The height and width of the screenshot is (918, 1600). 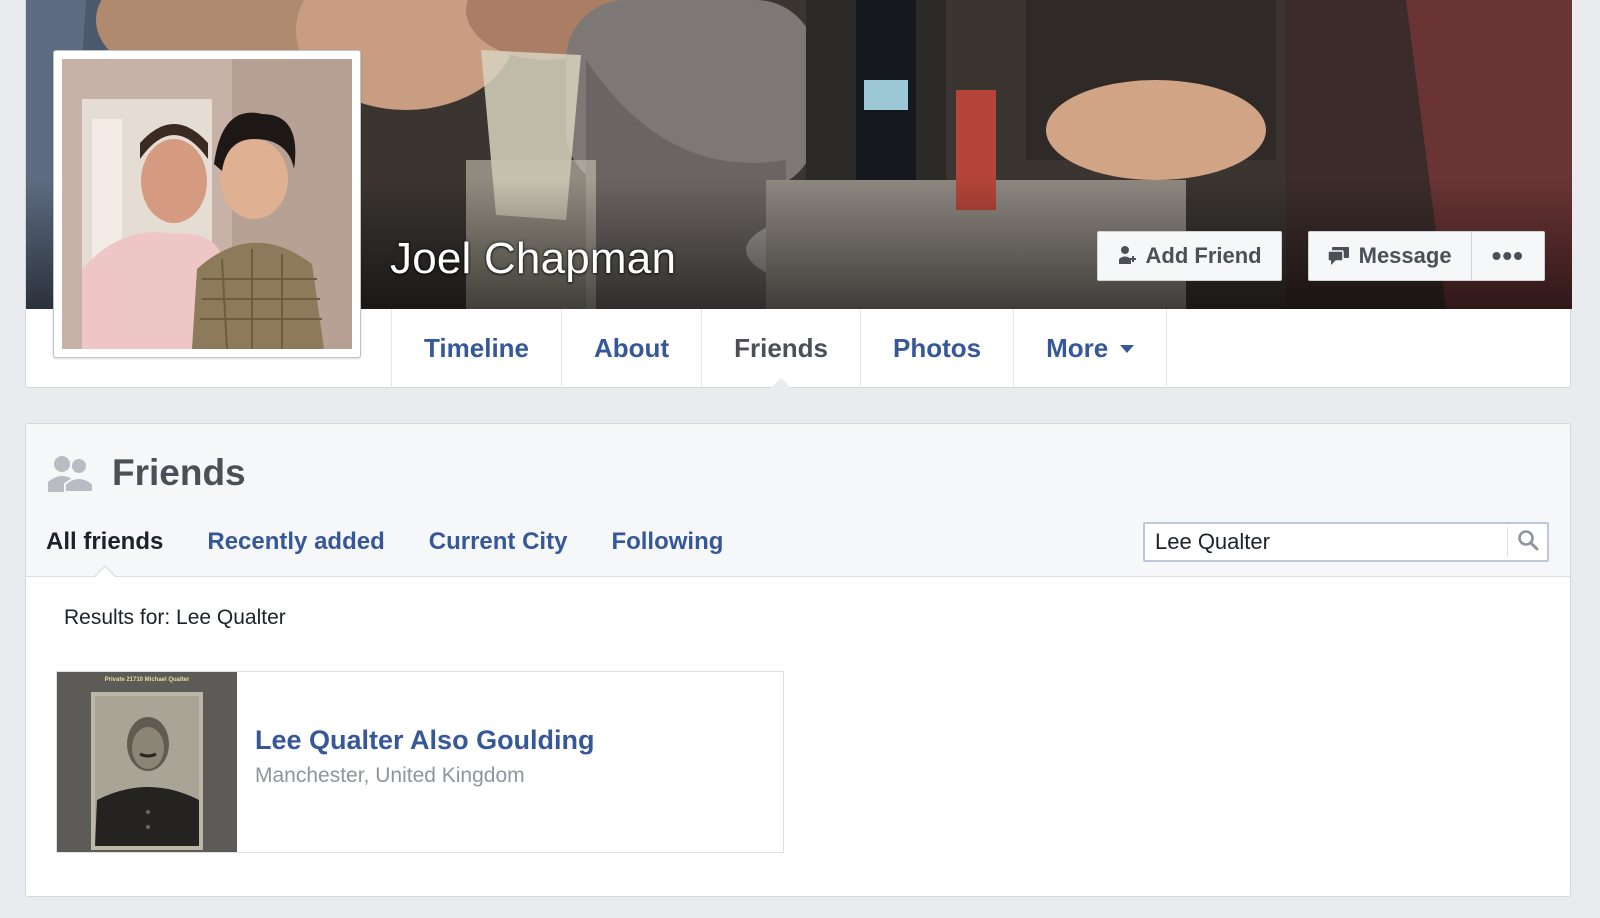 I want to click on friend-location: Manchester, United Kingdom, so click(x=390, y=775).